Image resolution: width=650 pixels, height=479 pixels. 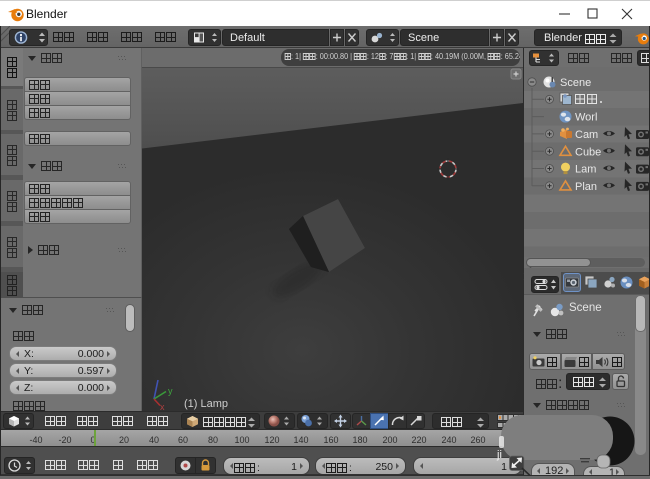 What do you see at coordinates (170, 391) in the screenshot?
I see `svg-text: y` at bounding box center [170, 391].